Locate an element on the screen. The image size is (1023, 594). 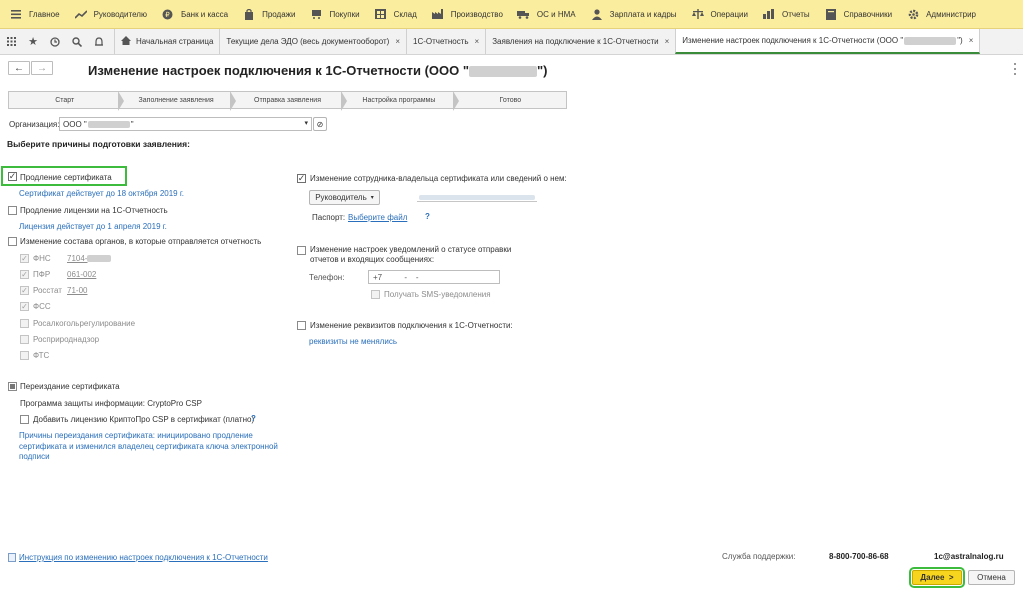
open-org-button: ⊘ is located at coordinates (320, 124).